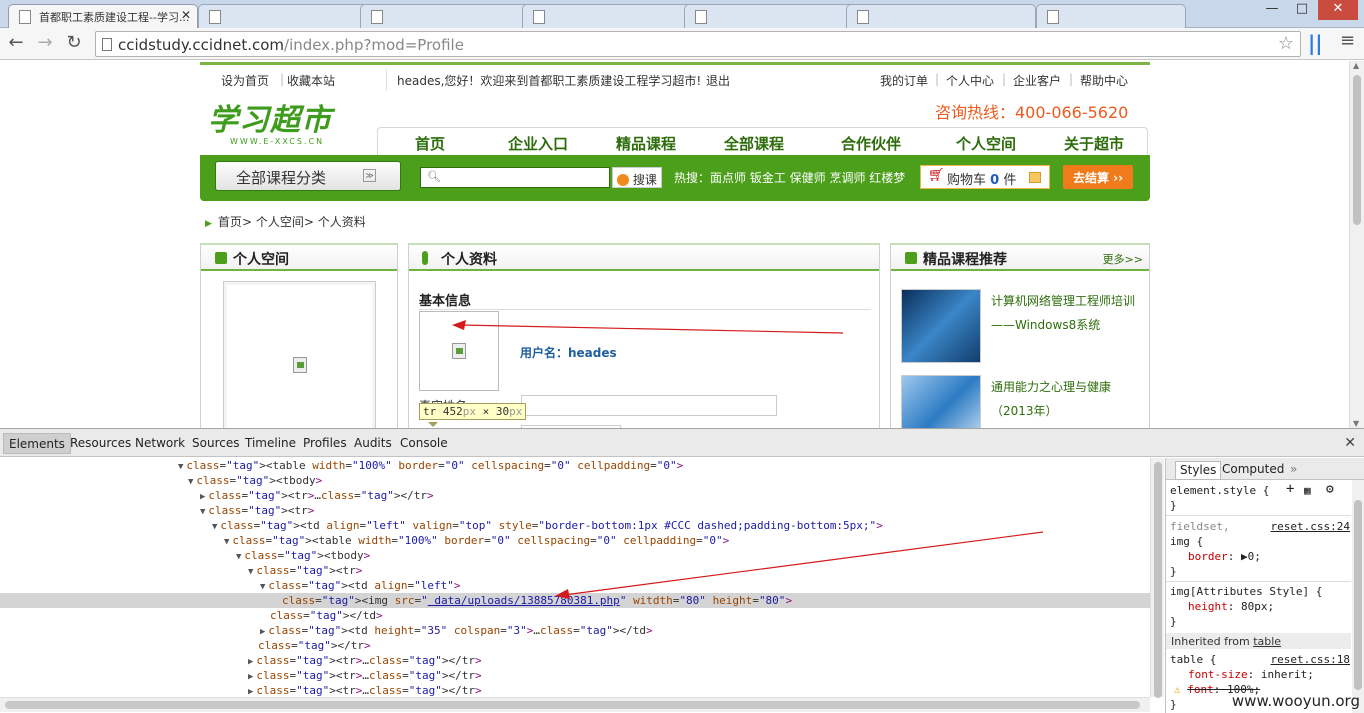 The image size is (1364, 713). What do you see at coordinates (1315, 43) in the screenshot?
I see `extension-icon: ||` at bounding box center [1315, 43].